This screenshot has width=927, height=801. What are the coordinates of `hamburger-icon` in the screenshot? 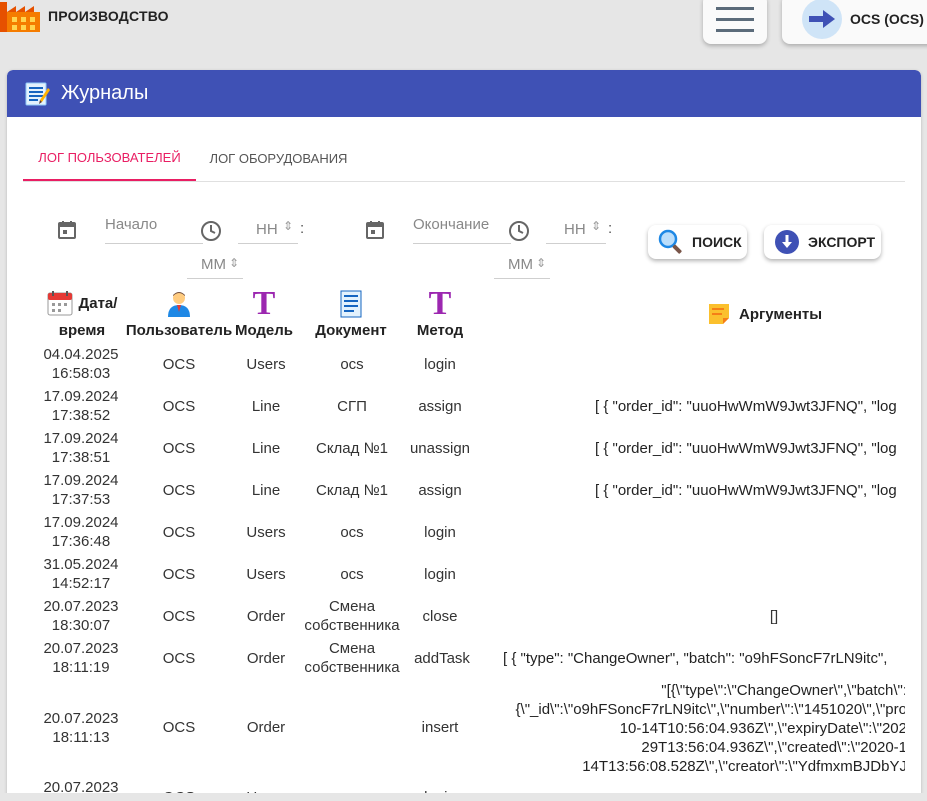 It's located at (735, 19).